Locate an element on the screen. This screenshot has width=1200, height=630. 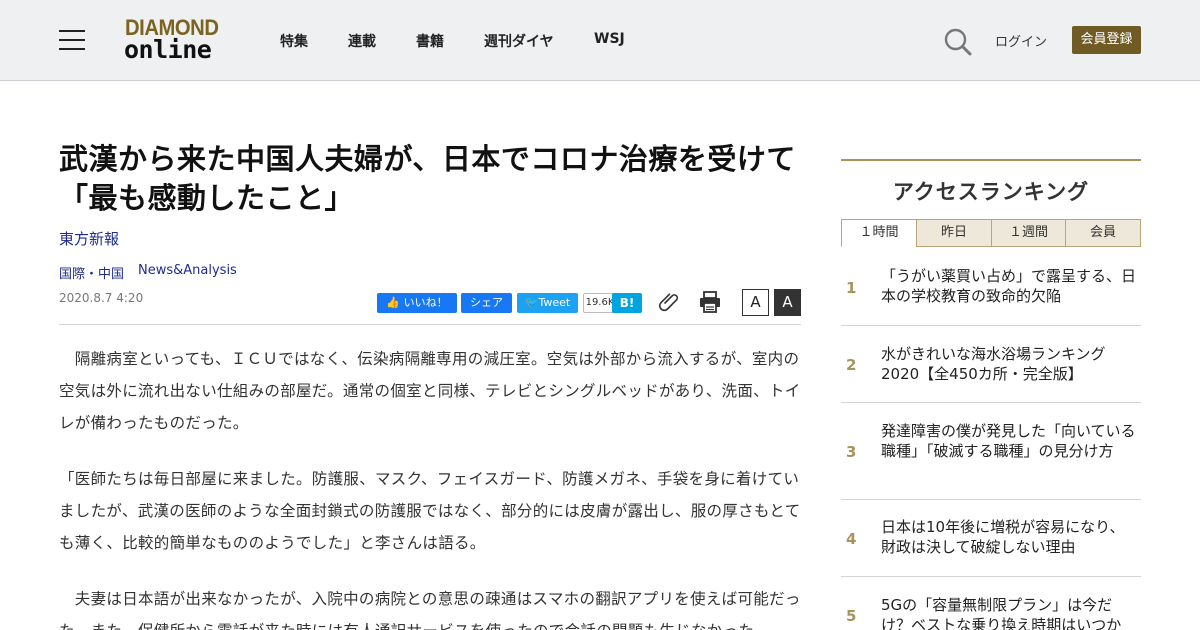
ranking-item: 4 日本は10年後に増税が容易になり、財政は決して破綻しない理由 is located at coordinates (991, 538).